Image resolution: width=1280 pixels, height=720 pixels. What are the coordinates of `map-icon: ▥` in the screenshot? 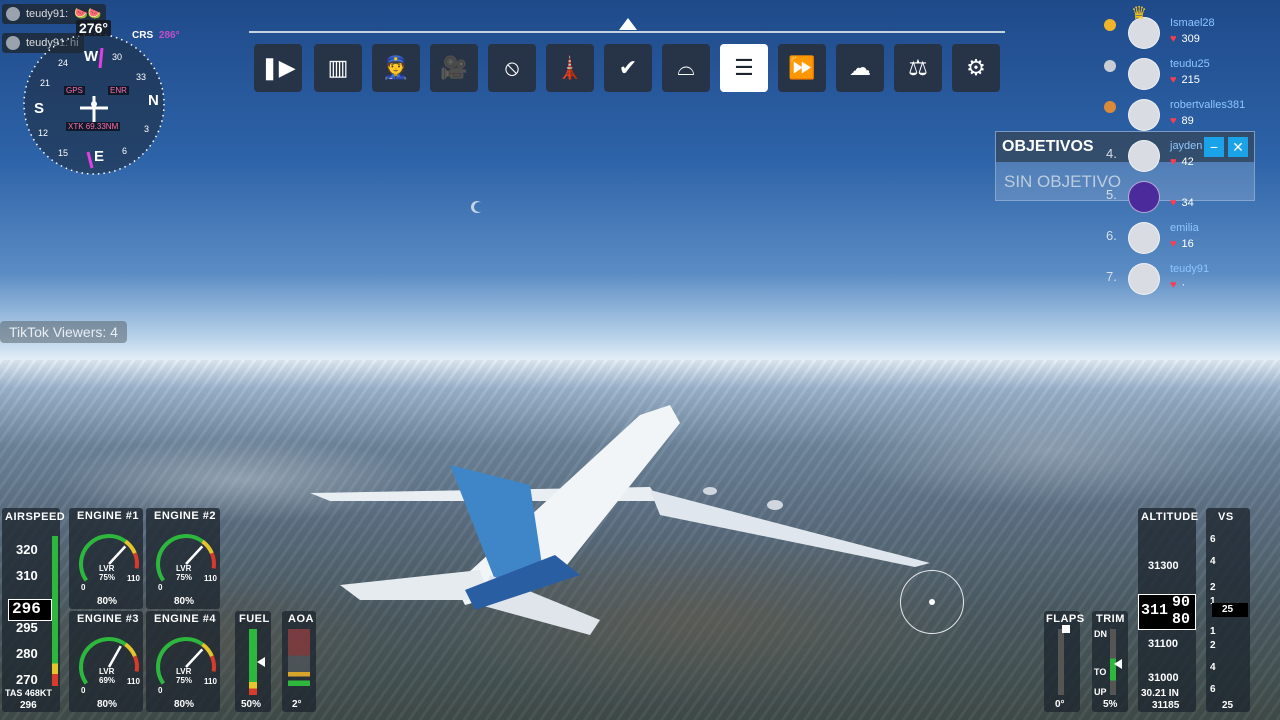 It's located at (338, 67).